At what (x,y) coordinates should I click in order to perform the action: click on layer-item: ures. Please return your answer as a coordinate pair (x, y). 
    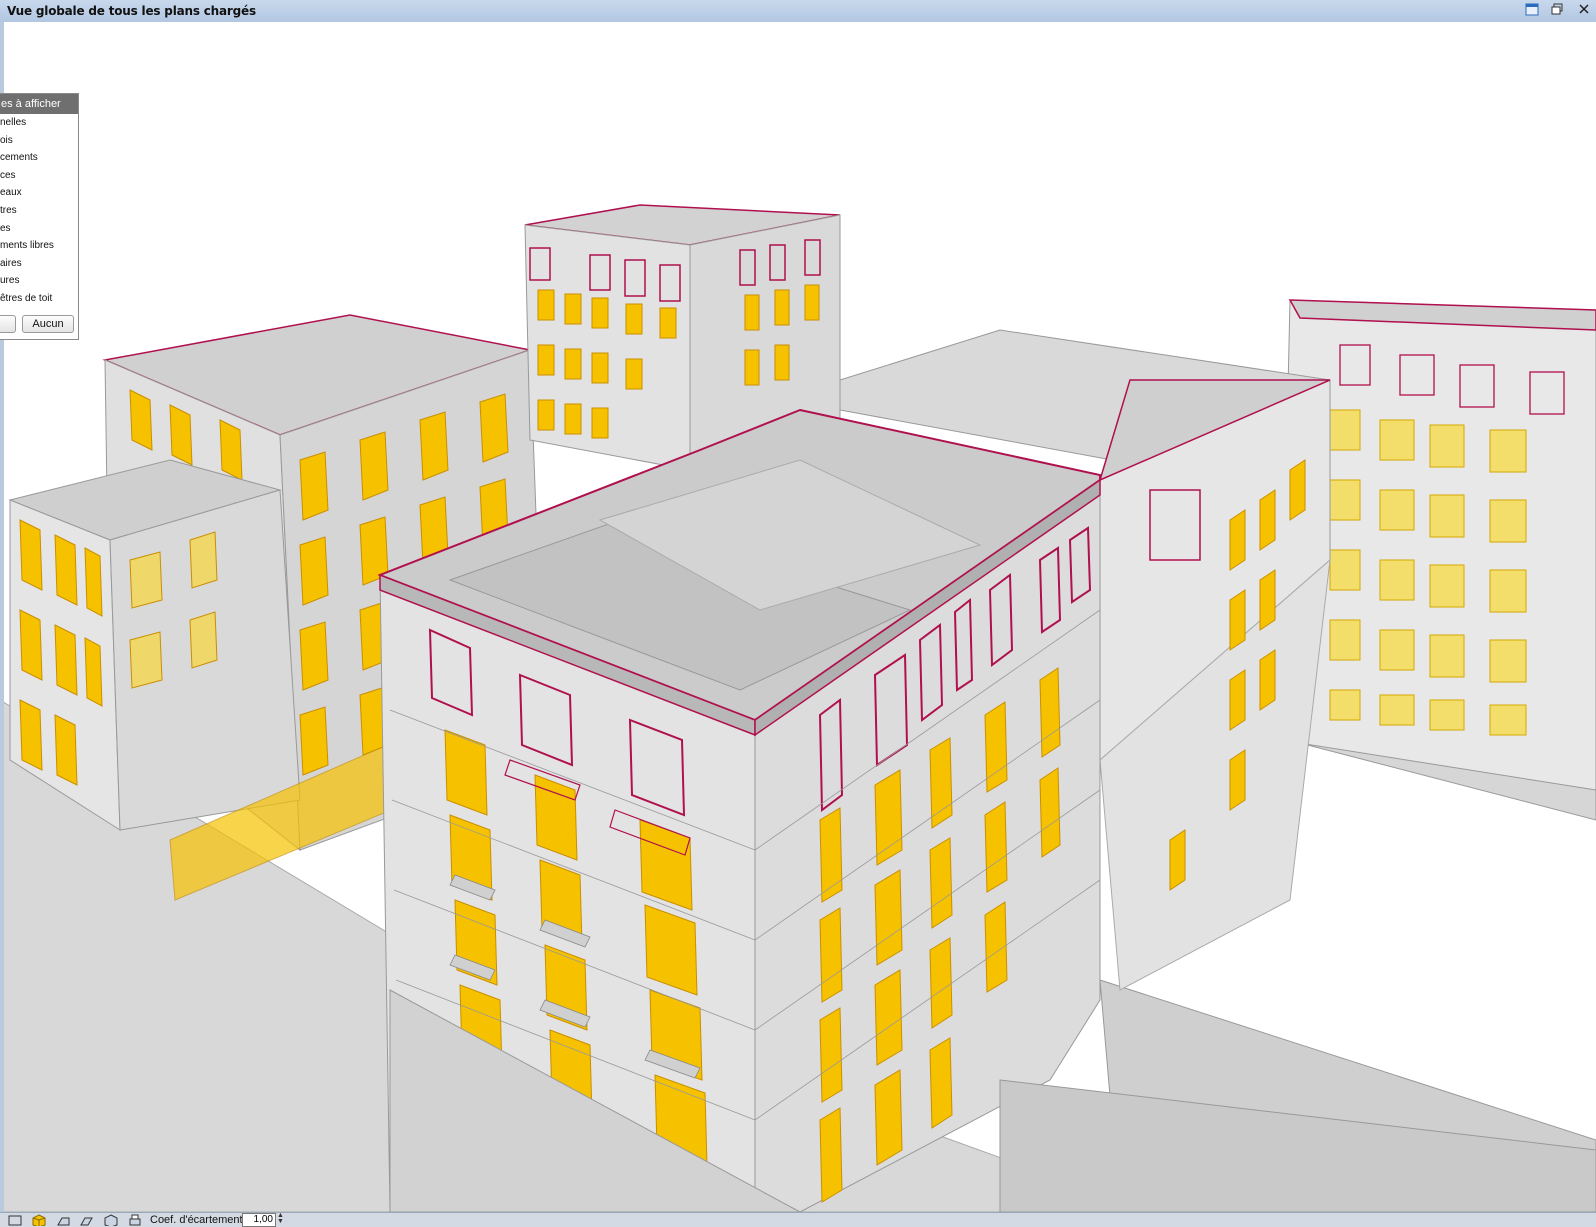
    Looking at the image, I should click on (39, 281).